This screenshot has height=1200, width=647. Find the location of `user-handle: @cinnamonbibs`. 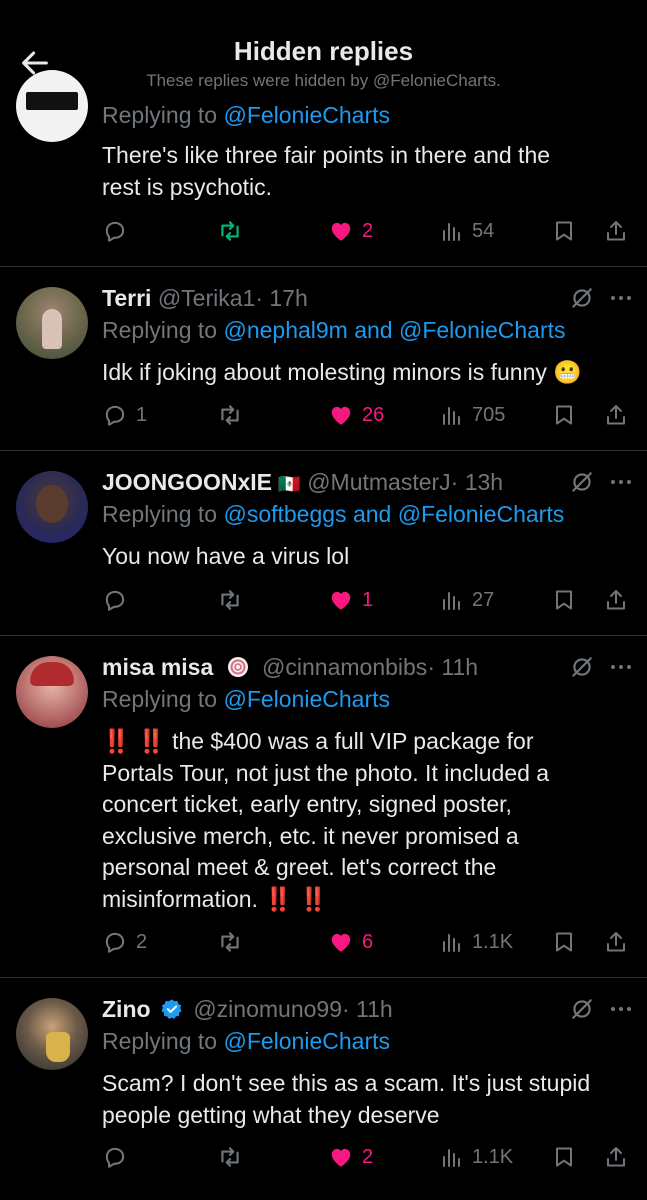

user-handle: @cinnamonbibs is located at coordinates (344, 667).